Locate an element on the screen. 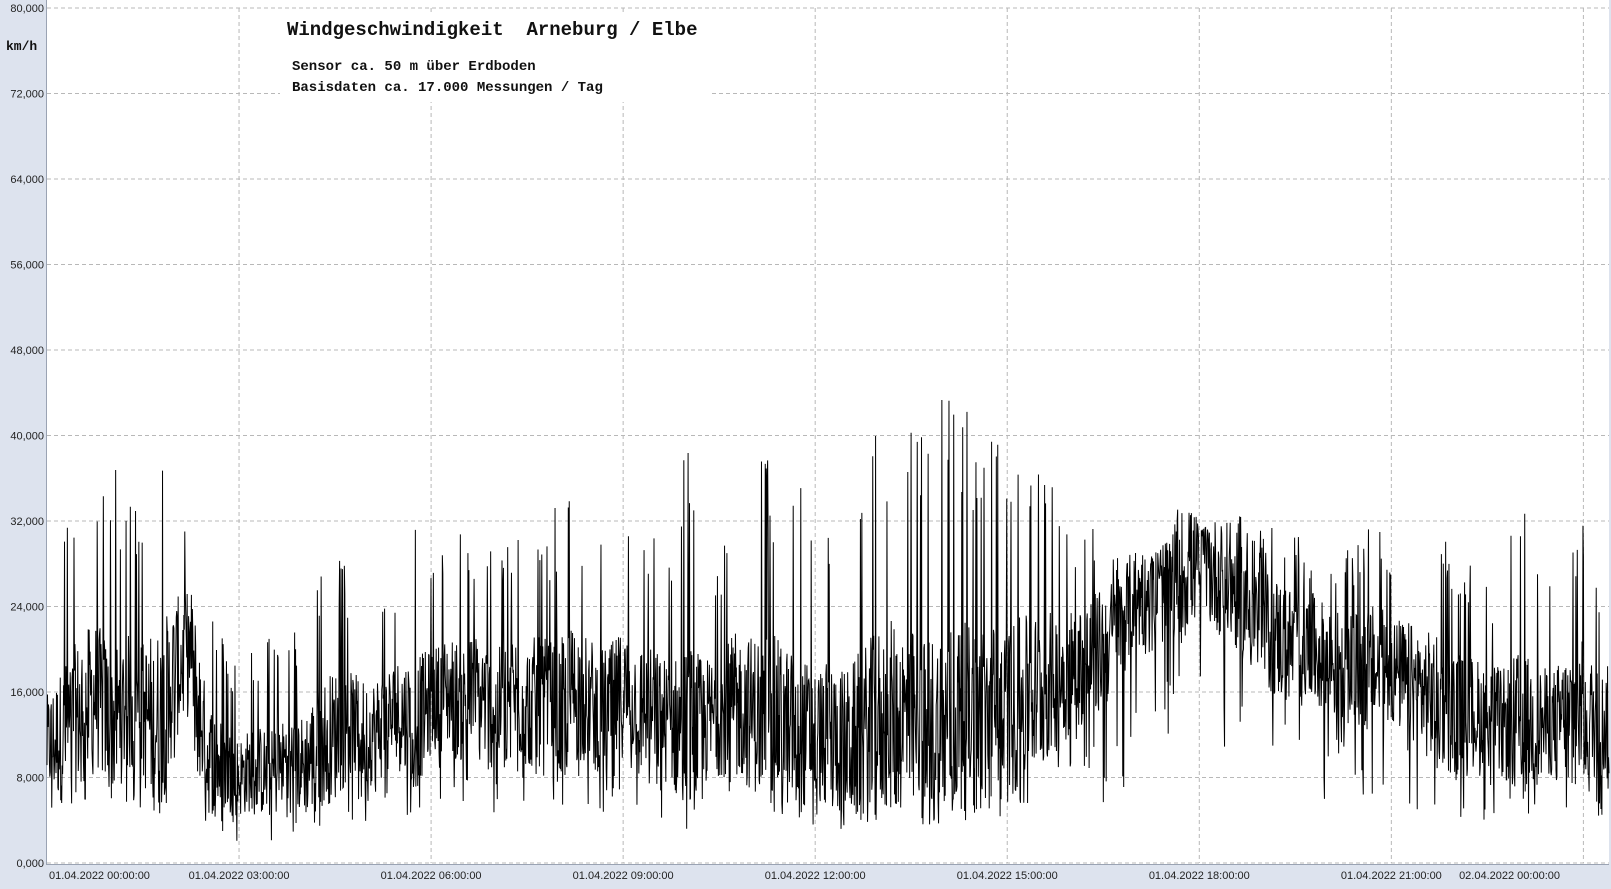  y-tick-label: 48,000 is located at coordinates (27, 351).